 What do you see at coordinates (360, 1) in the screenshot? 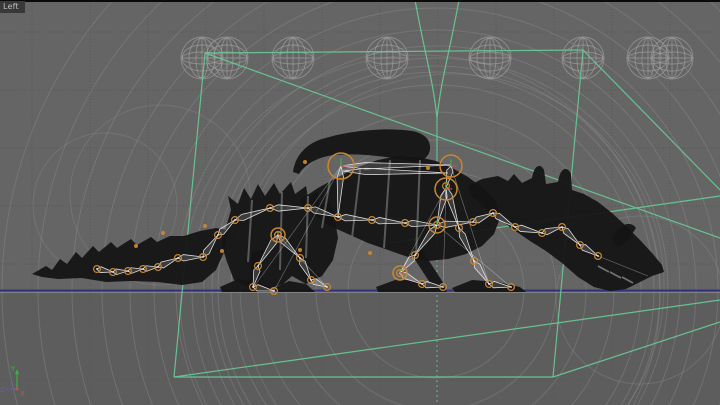
I see `viewport-top-border` at bounding box center [360, 1].